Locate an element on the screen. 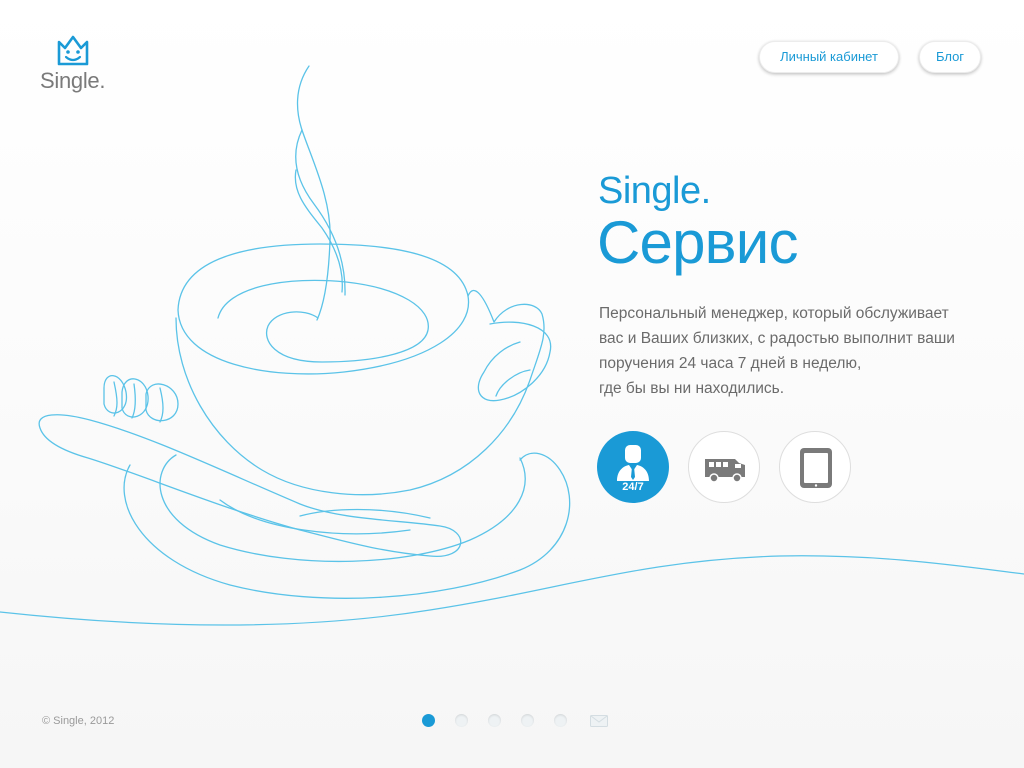 This screenshot has width=1024, height=768. spoon is located at coordinates (250, 485).